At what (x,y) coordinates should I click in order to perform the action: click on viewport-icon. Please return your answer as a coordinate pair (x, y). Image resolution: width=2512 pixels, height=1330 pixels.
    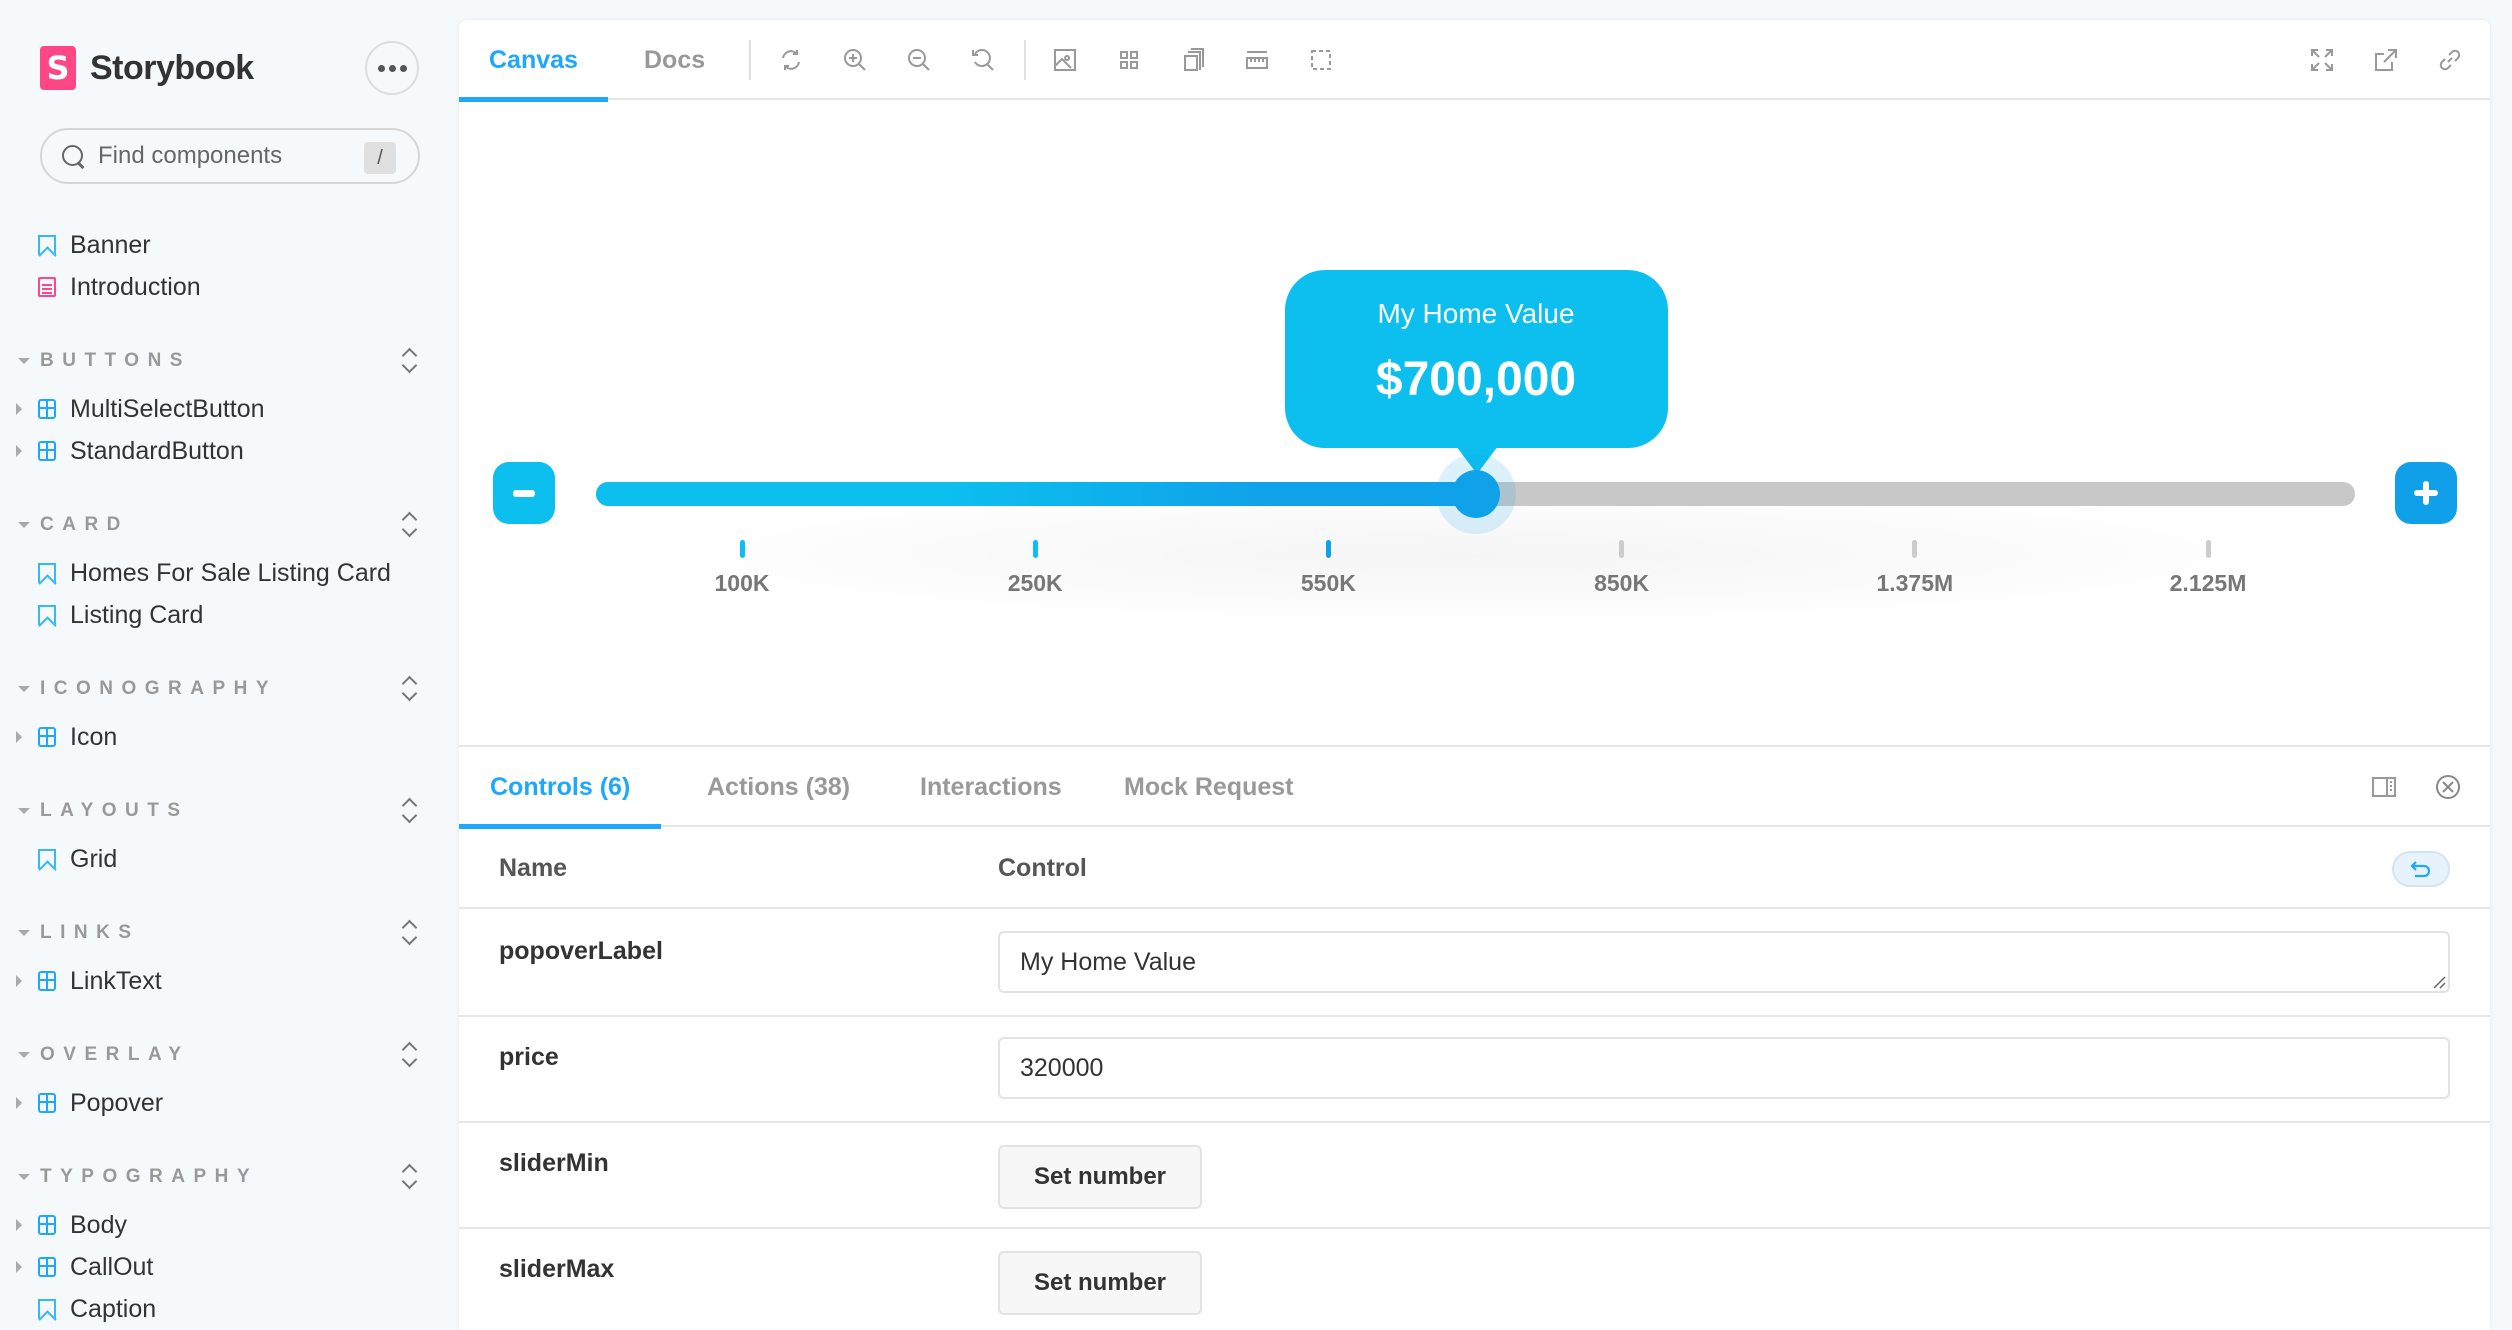
    Looking at the image, I should click on (1193, 60).